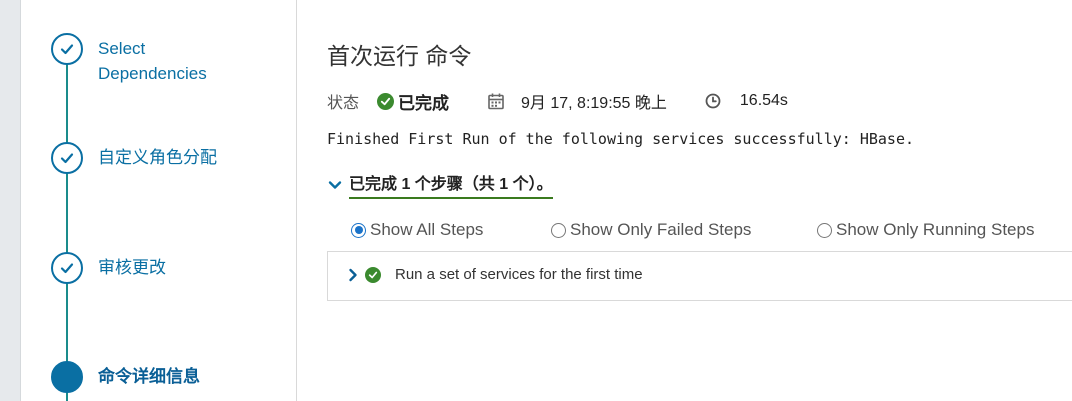  What do you see at coordinates (519, 274) in the screenshot?
I see `step-name: Run a set of services for the first time` at bounding box center [519, 274].